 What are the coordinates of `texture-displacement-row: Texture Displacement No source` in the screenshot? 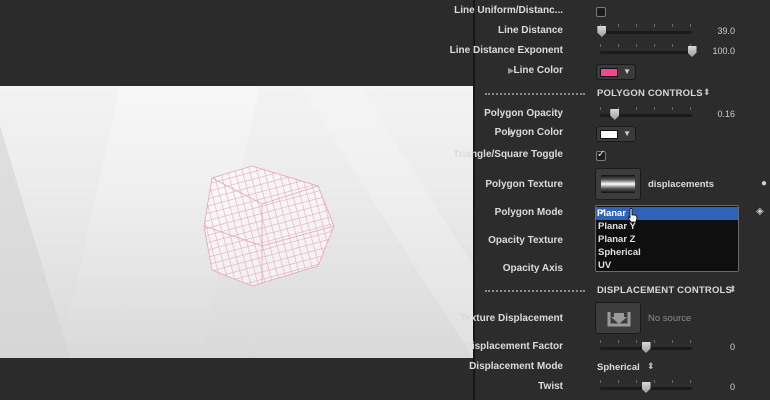 It's located at (615, 319).